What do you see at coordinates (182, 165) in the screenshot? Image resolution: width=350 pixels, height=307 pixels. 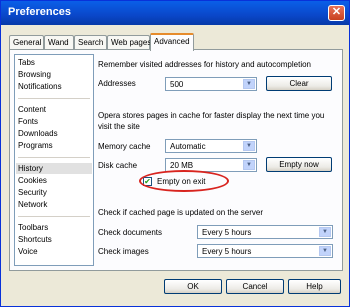 I see `disk-cache-value: 20 MB` at bounding box center [182, 165].